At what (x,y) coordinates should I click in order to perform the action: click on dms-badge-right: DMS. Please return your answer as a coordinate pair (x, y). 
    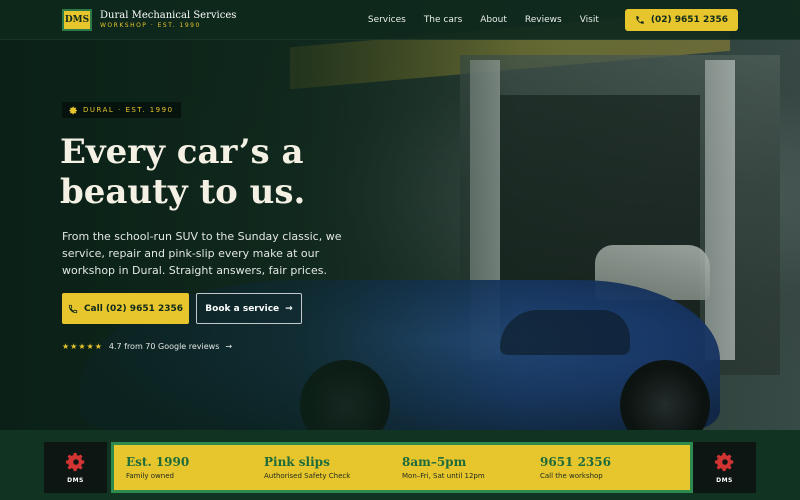
    Looking at the image, I should click on (724, 467).